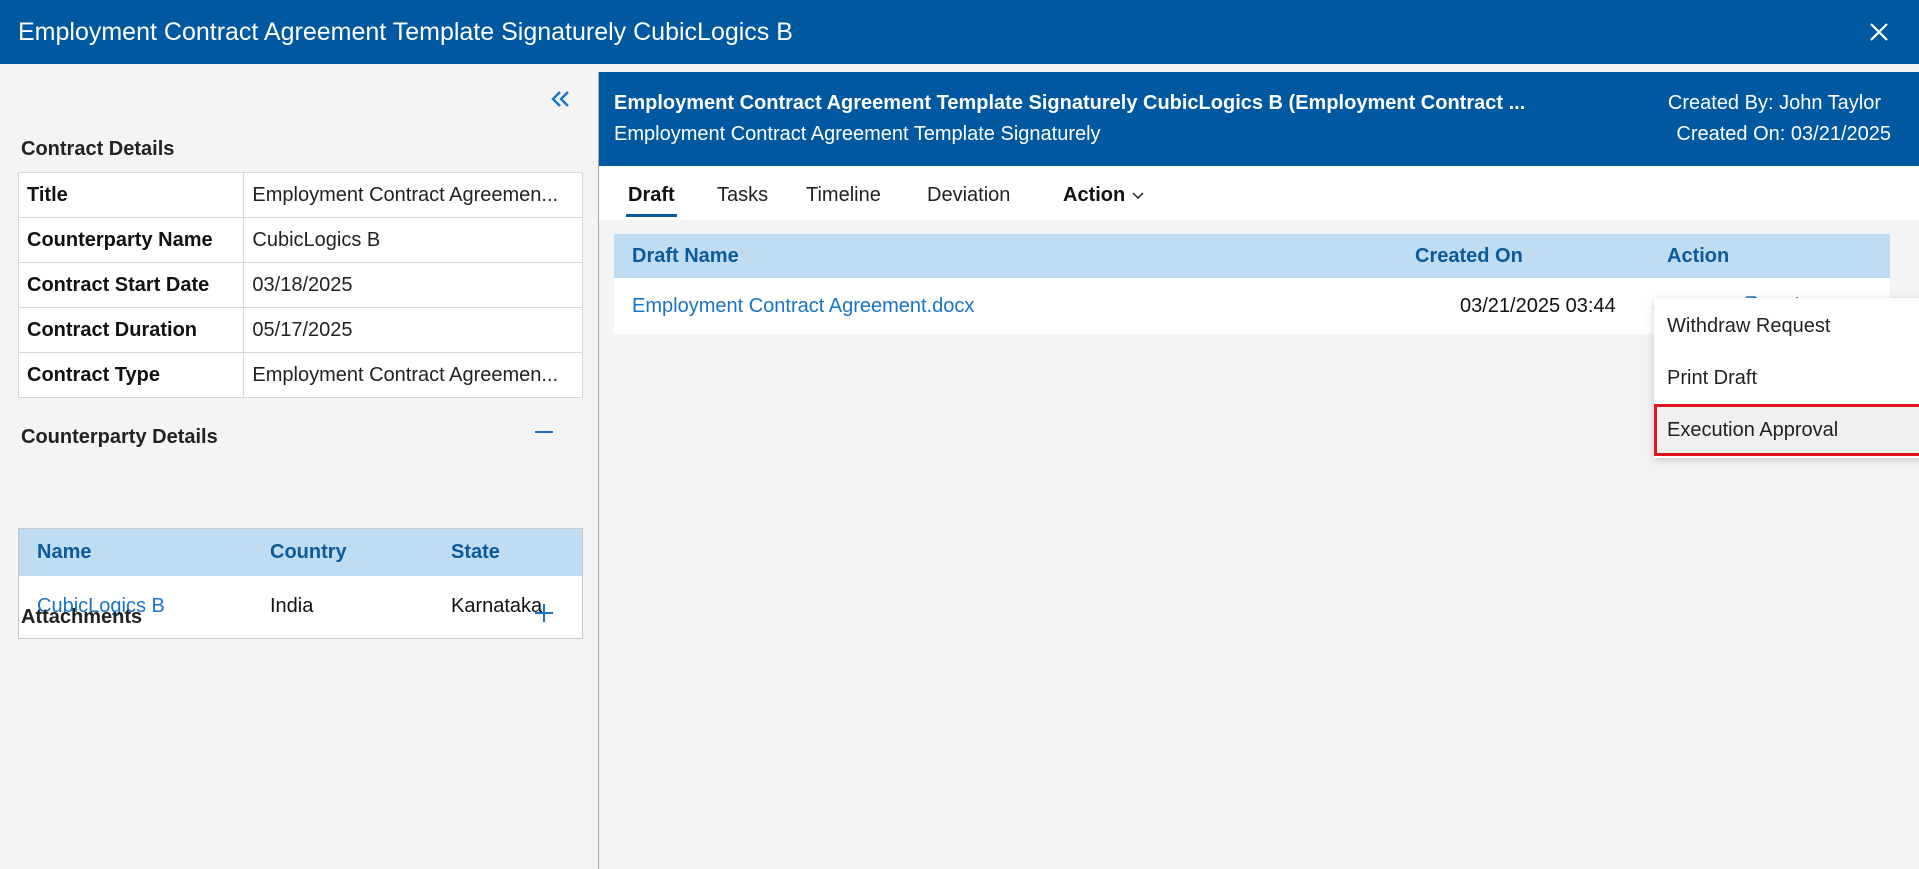 This screenshot has height=869, width=1919. What do you see at coordinates (803, 306) in the screenshot?
I see `draft-file-link: Employment Contract Agreement.docx` at bounding box center [803, 306].